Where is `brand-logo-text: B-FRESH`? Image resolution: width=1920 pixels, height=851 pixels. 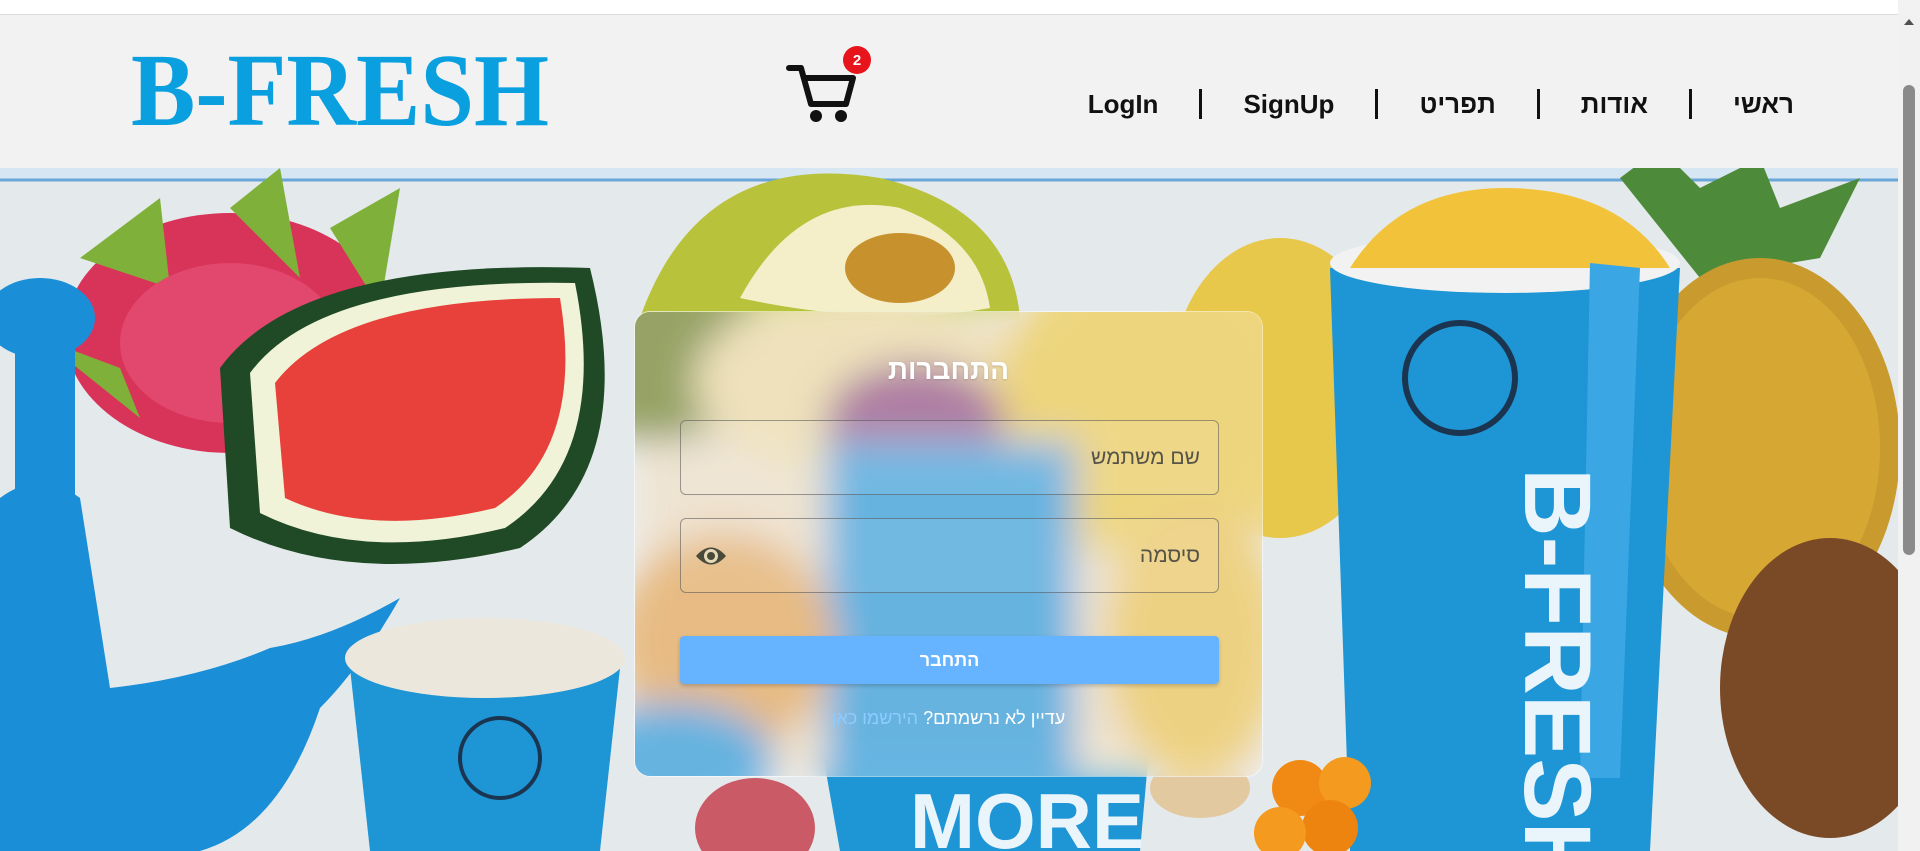 brand-logo-text: B-FRESH is located at coordinates (340, 90).